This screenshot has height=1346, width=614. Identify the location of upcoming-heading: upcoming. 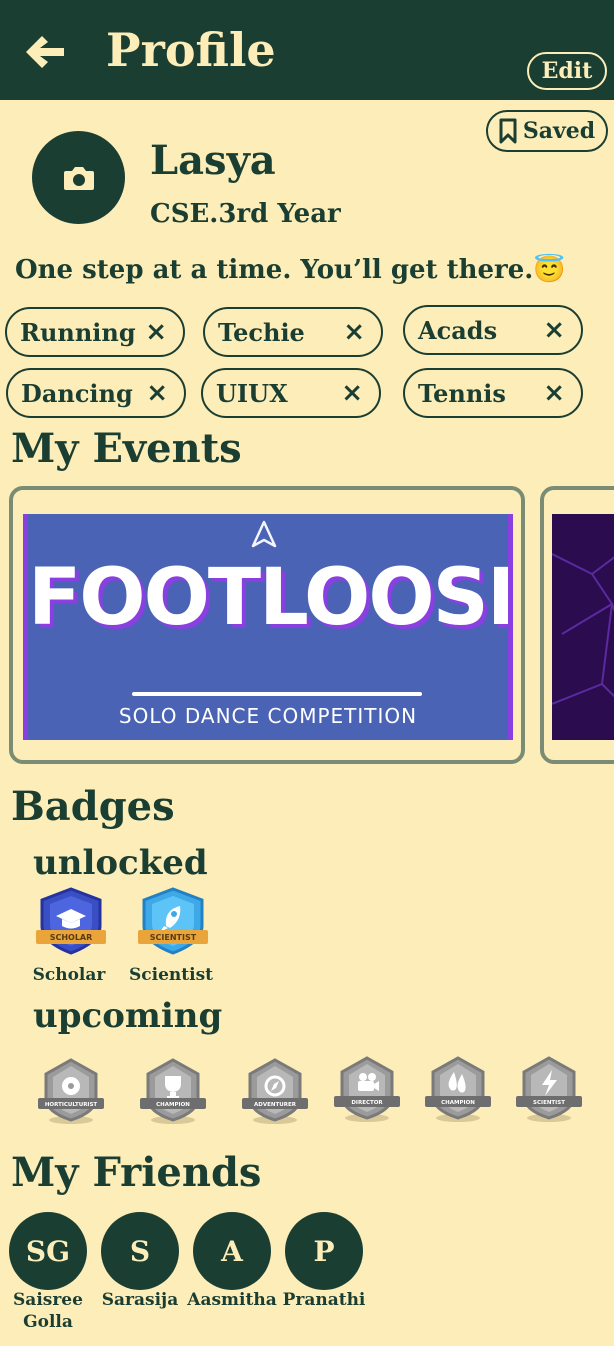
(128, 1016).